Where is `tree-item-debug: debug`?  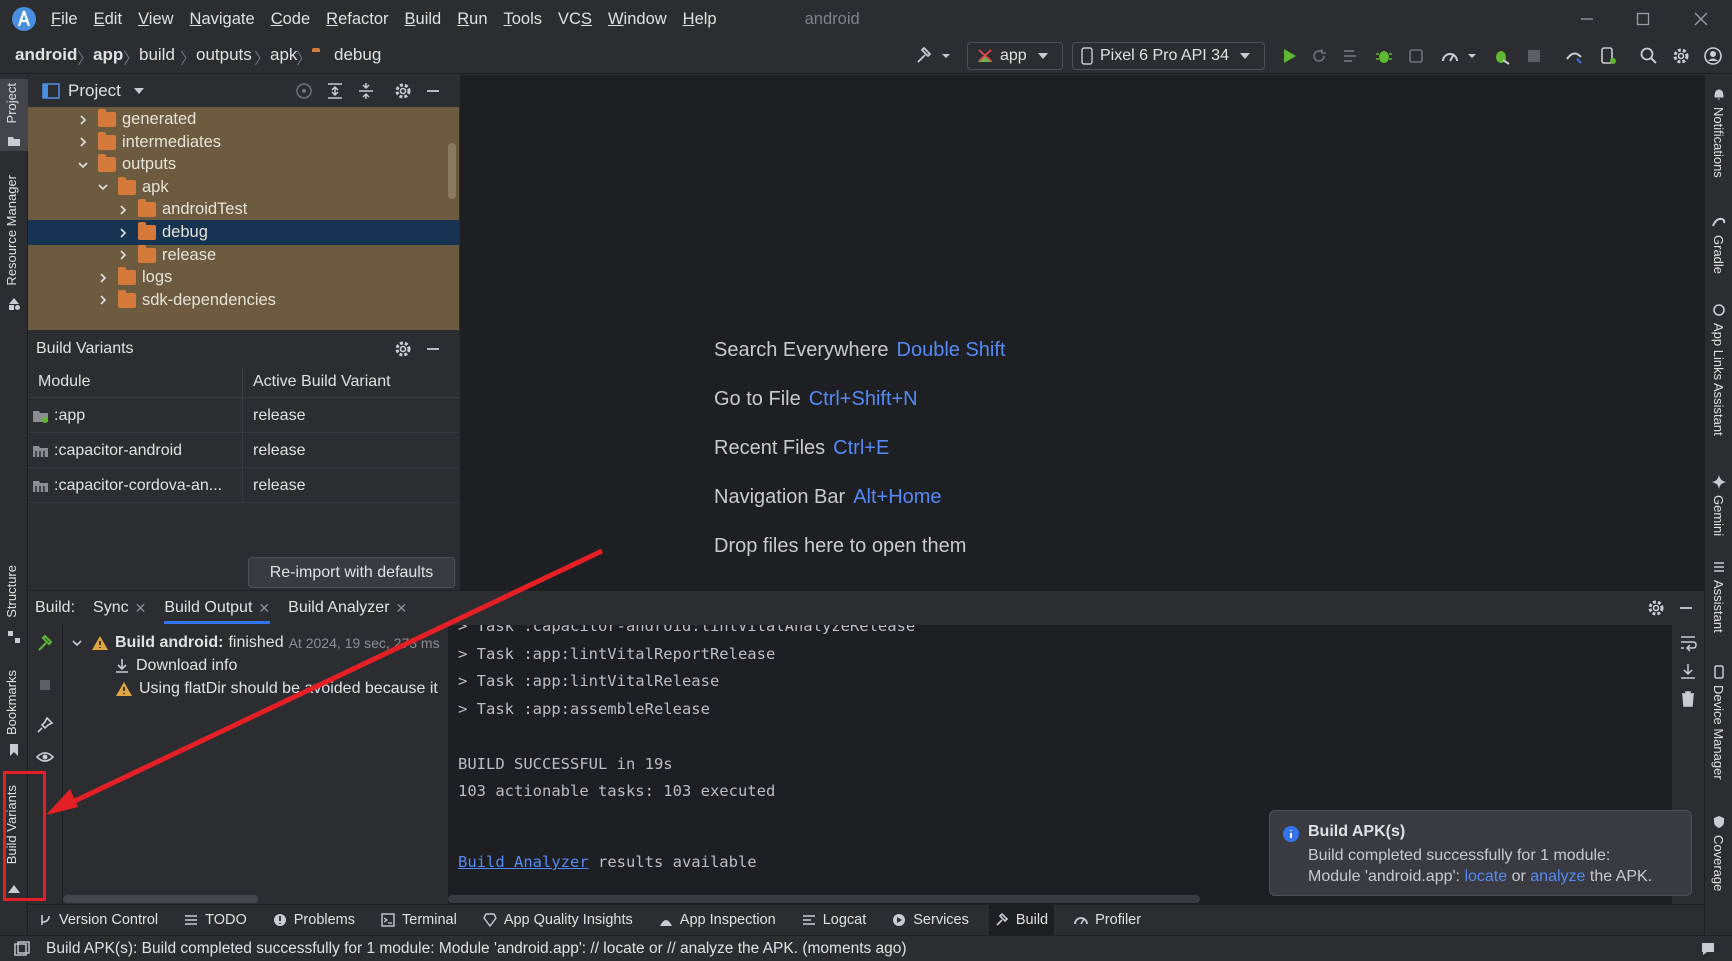
tree-item-debug: debug is located at coordinates (243, 232).